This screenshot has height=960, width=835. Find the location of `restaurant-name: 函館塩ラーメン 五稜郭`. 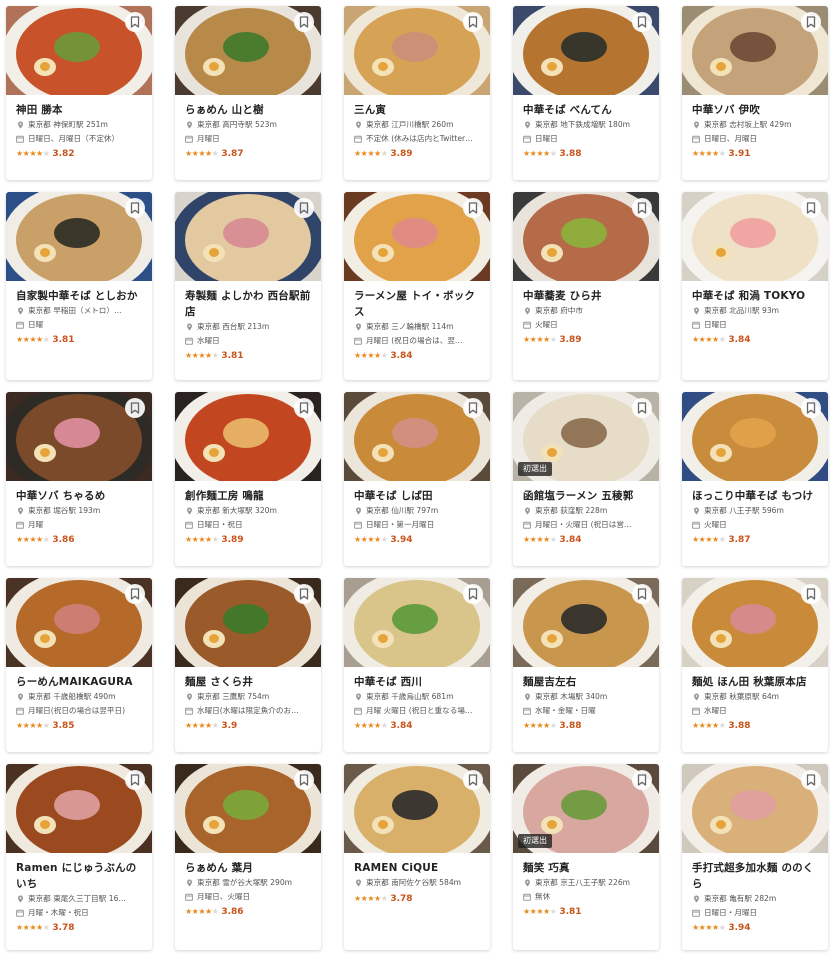

restaurant-name: 函館塩ラーメン 五稜郭 is located at coordinates (587, 496).